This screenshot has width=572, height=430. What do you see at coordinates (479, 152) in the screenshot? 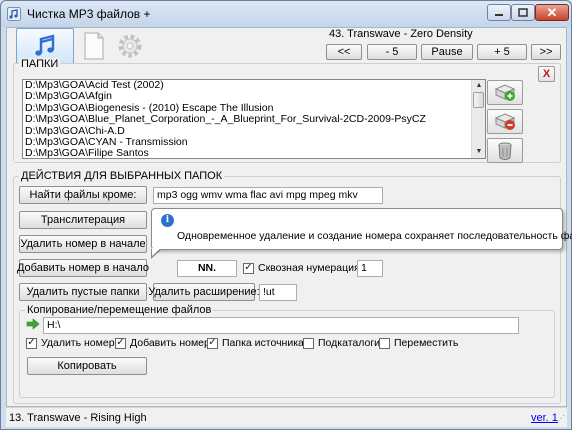
I see `scroll-down-icon: ▼` at bounding box center [479, 152].